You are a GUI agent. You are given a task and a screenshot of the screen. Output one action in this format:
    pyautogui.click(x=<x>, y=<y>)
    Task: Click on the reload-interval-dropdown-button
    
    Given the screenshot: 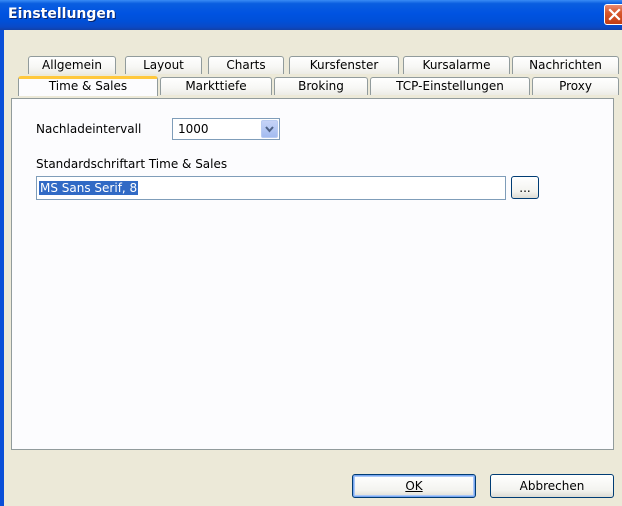 What is the action you would take?
    pyautogui.click(x=269, y=129)
    